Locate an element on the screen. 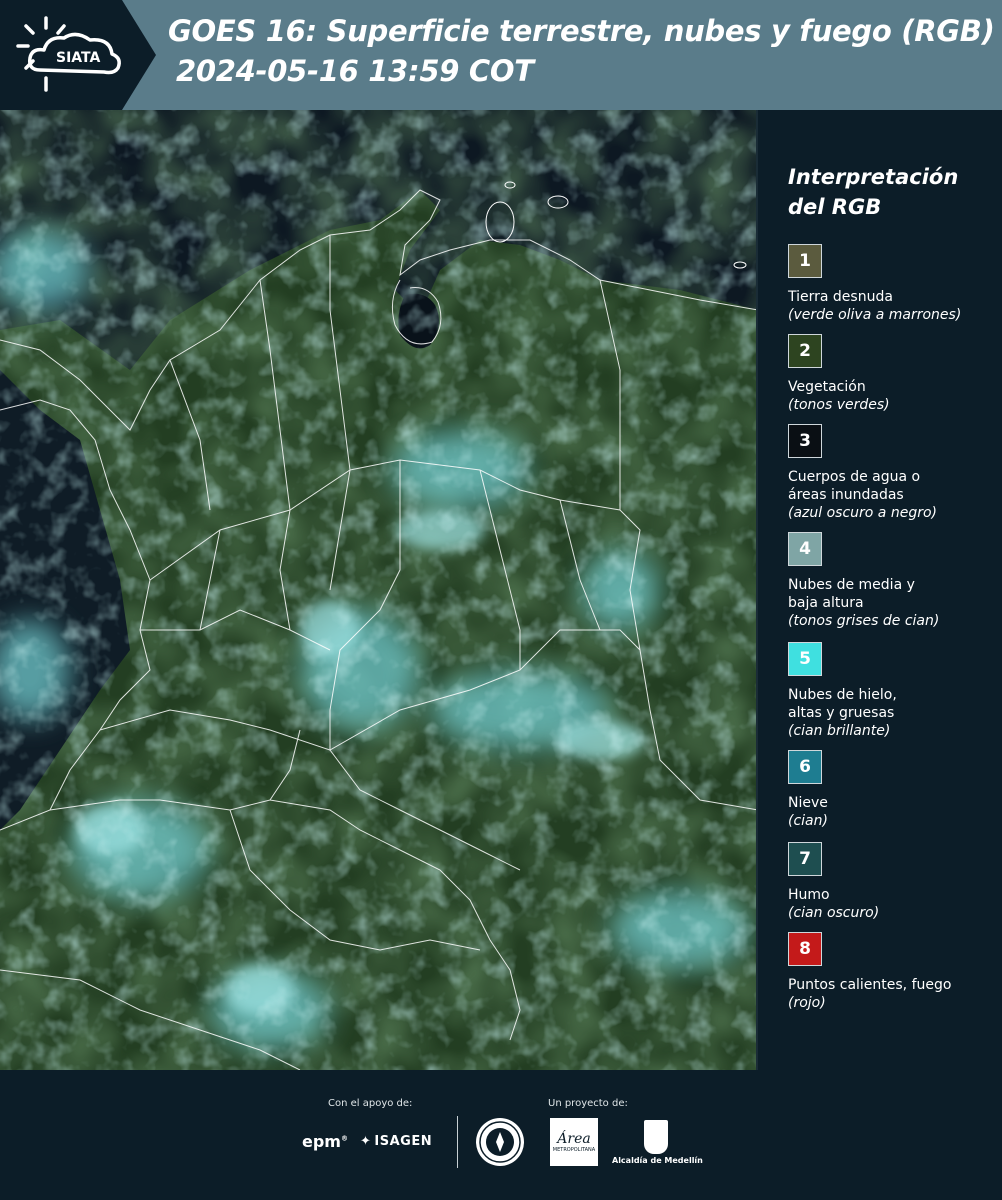 Image resolution: width=1002 pixels, height=1200 pixels. legend-item-vegetation: 2 Vegetación (tonos verdes) is located at coordinates (894, 374).